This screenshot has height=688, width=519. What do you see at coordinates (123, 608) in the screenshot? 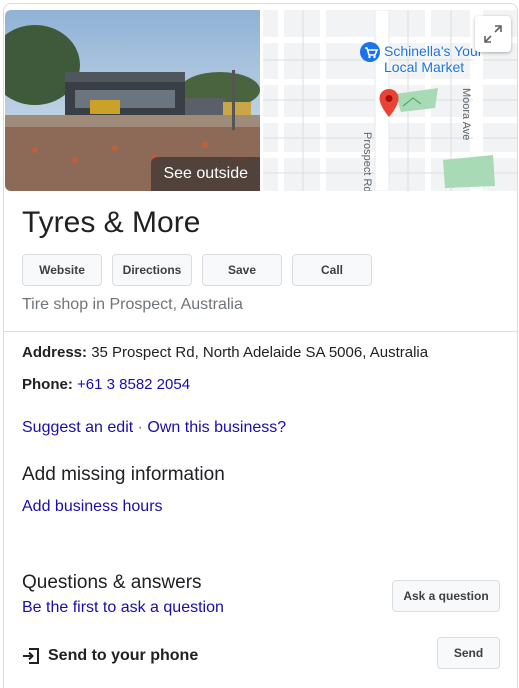
I see `first-question-link: Be the first to ask a question` at bounding box center [123, 608].